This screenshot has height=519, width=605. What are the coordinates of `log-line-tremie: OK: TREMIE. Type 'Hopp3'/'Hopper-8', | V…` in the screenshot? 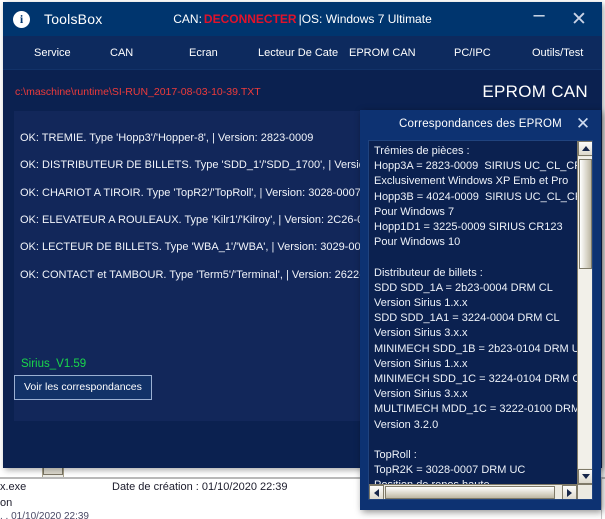 It's located at (167, 138).